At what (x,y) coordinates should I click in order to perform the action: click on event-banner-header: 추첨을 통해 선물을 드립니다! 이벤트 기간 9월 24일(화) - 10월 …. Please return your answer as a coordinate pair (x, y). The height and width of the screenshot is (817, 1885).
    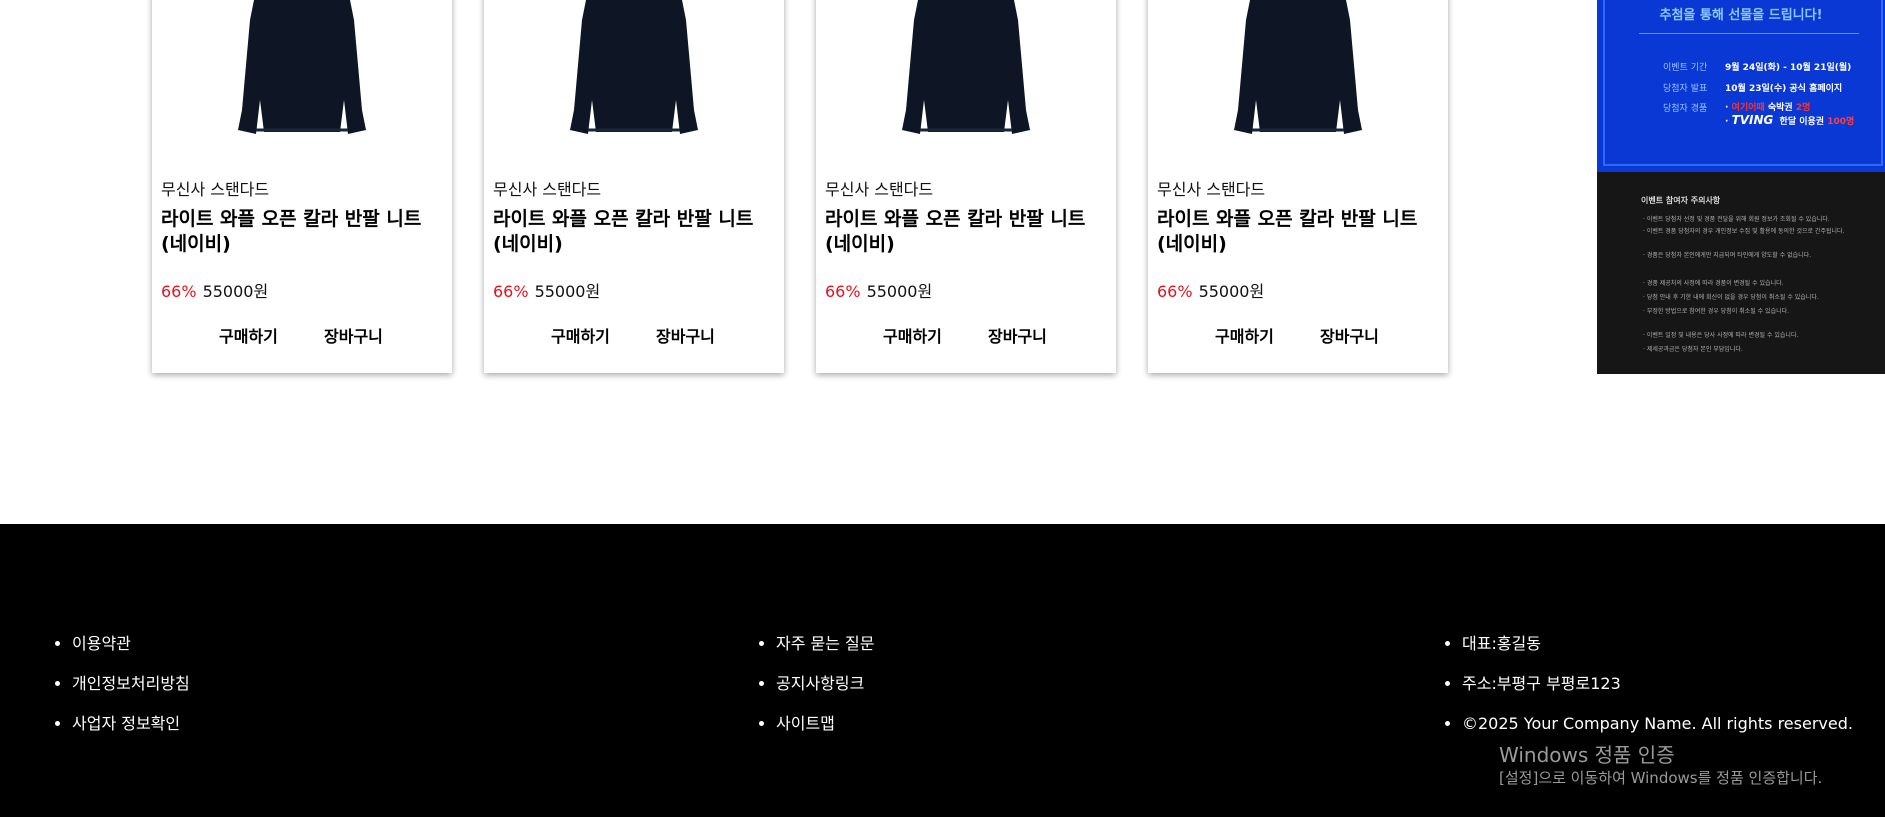
    Looking at the image, I should click on (1741, 86).